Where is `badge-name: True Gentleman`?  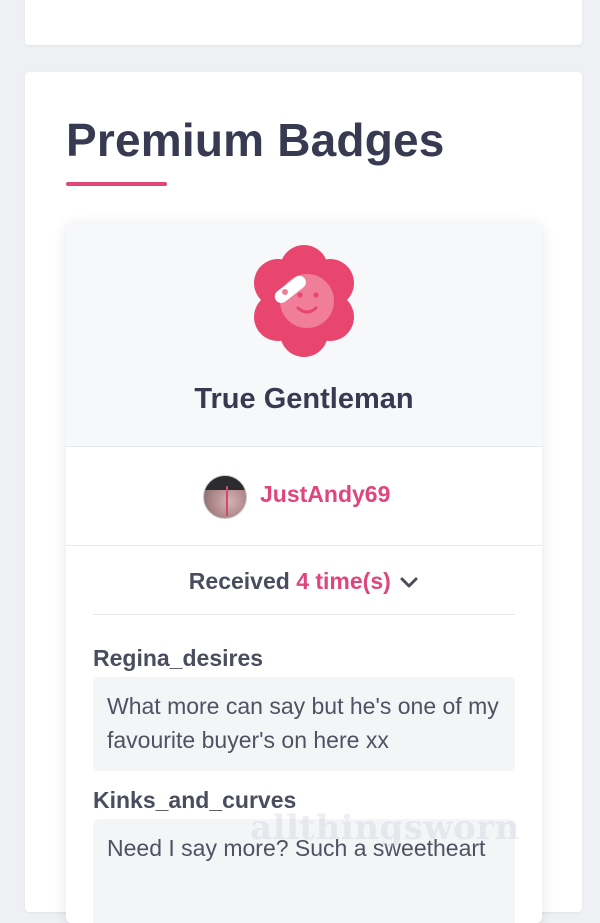 badge-name: True Gentleman is located at coordinates (304, 399).